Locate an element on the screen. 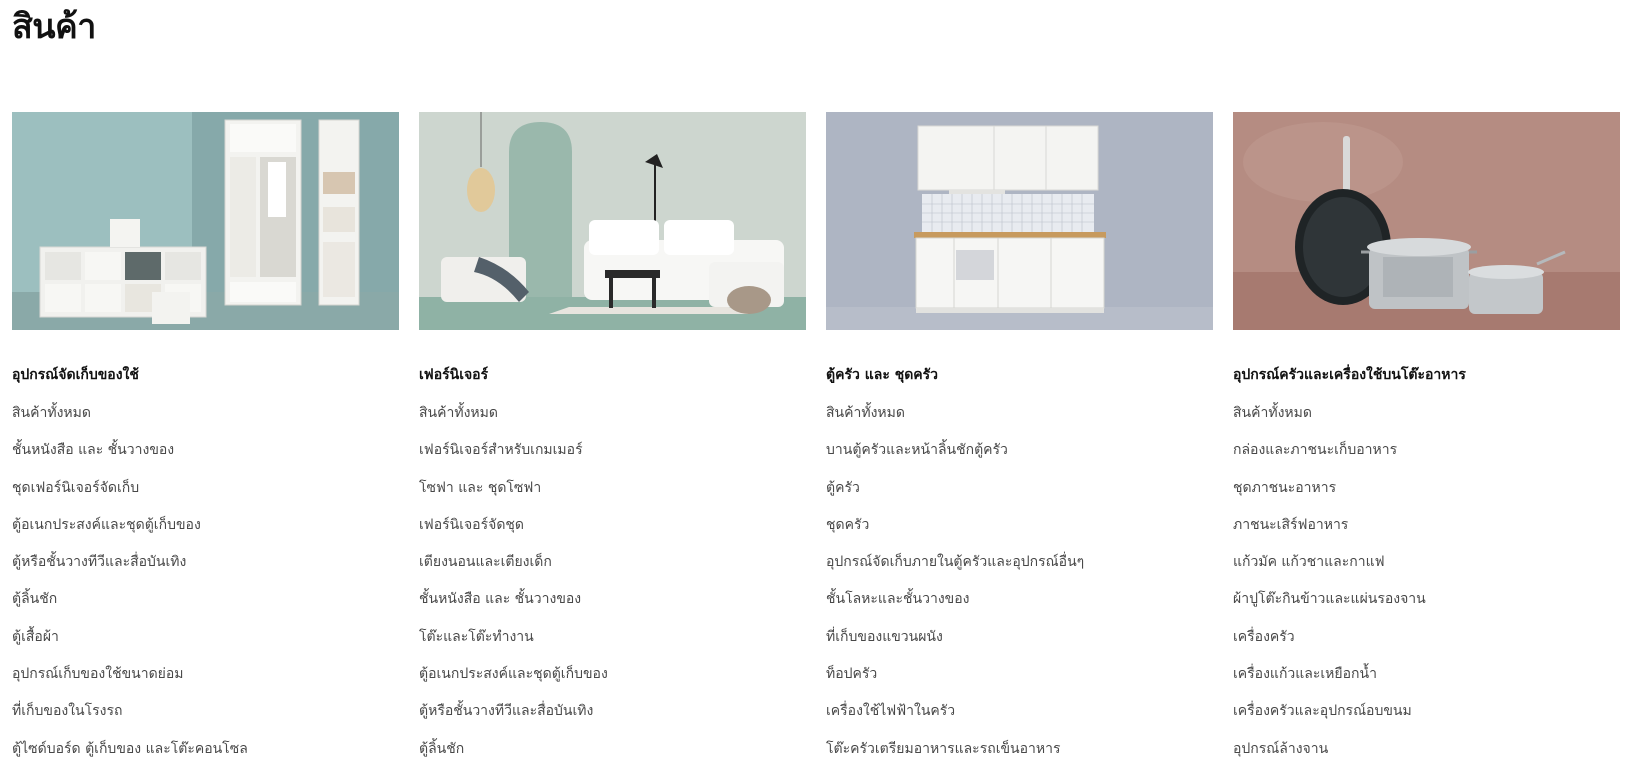 The width and height of the screenshot is (1635, 757). category-link: เฟอร์นิเจอร์สำหรับเกมเมอร์ is located at coordinates (501, 450).